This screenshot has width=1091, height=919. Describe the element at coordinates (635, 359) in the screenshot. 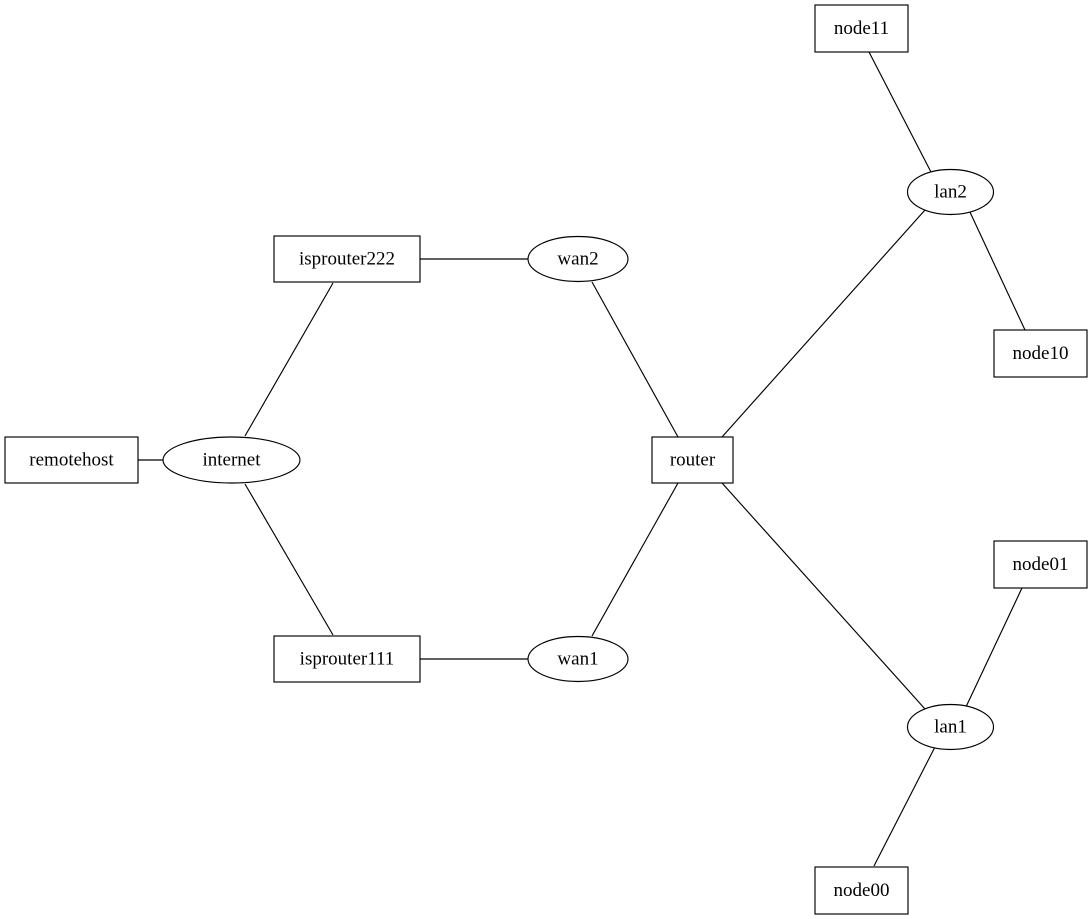

I see `edge-wan2-router` at that location.